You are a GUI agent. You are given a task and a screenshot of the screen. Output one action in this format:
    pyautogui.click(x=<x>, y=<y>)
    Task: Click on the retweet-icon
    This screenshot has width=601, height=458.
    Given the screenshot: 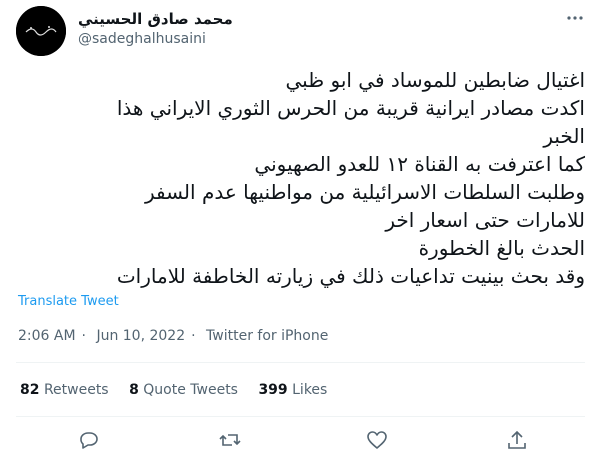 What is the action you would take?
    pyautogui.click(x=230, y=440)
    